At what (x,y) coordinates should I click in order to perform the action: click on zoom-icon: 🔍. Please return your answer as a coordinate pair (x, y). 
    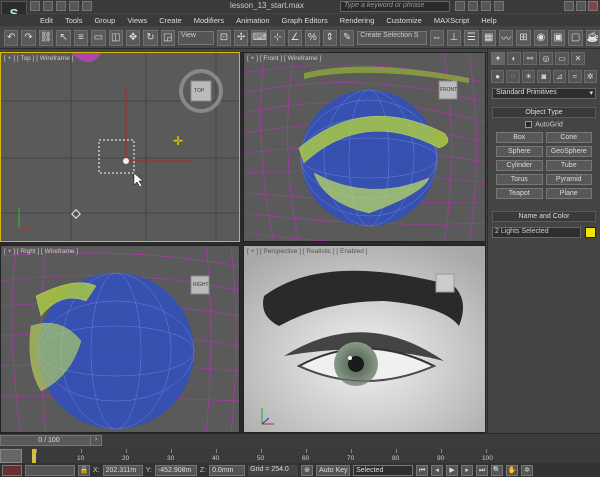
    Looking at the image, I should click on (497, 470).